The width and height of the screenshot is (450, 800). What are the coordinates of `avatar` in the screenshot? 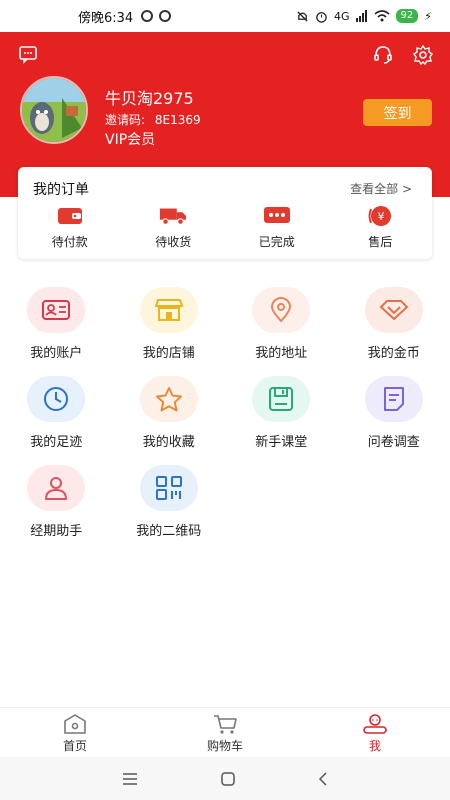 It's located at (54, 110).